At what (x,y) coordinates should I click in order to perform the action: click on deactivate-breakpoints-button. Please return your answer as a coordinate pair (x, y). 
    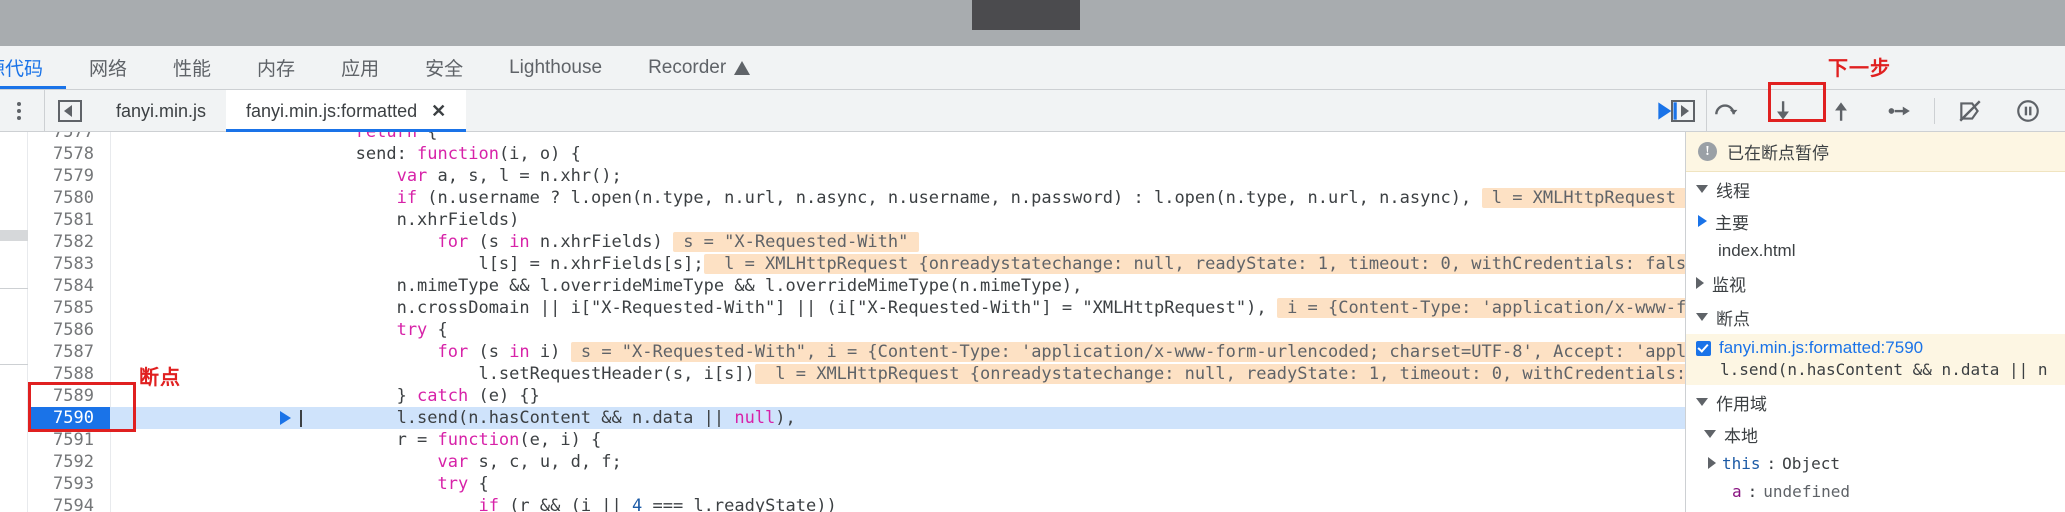
    Looking at the image, I should click on (1970, 111).